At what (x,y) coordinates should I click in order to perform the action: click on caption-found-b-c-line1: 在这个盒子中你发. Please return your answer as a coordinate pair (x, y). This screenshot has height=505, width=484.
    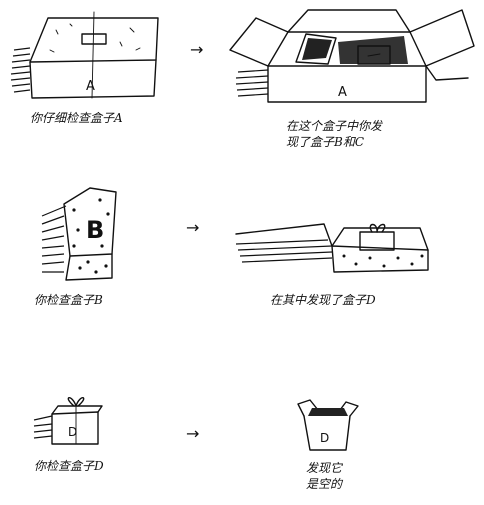
    Looking at the image, I should click on (334, 126).